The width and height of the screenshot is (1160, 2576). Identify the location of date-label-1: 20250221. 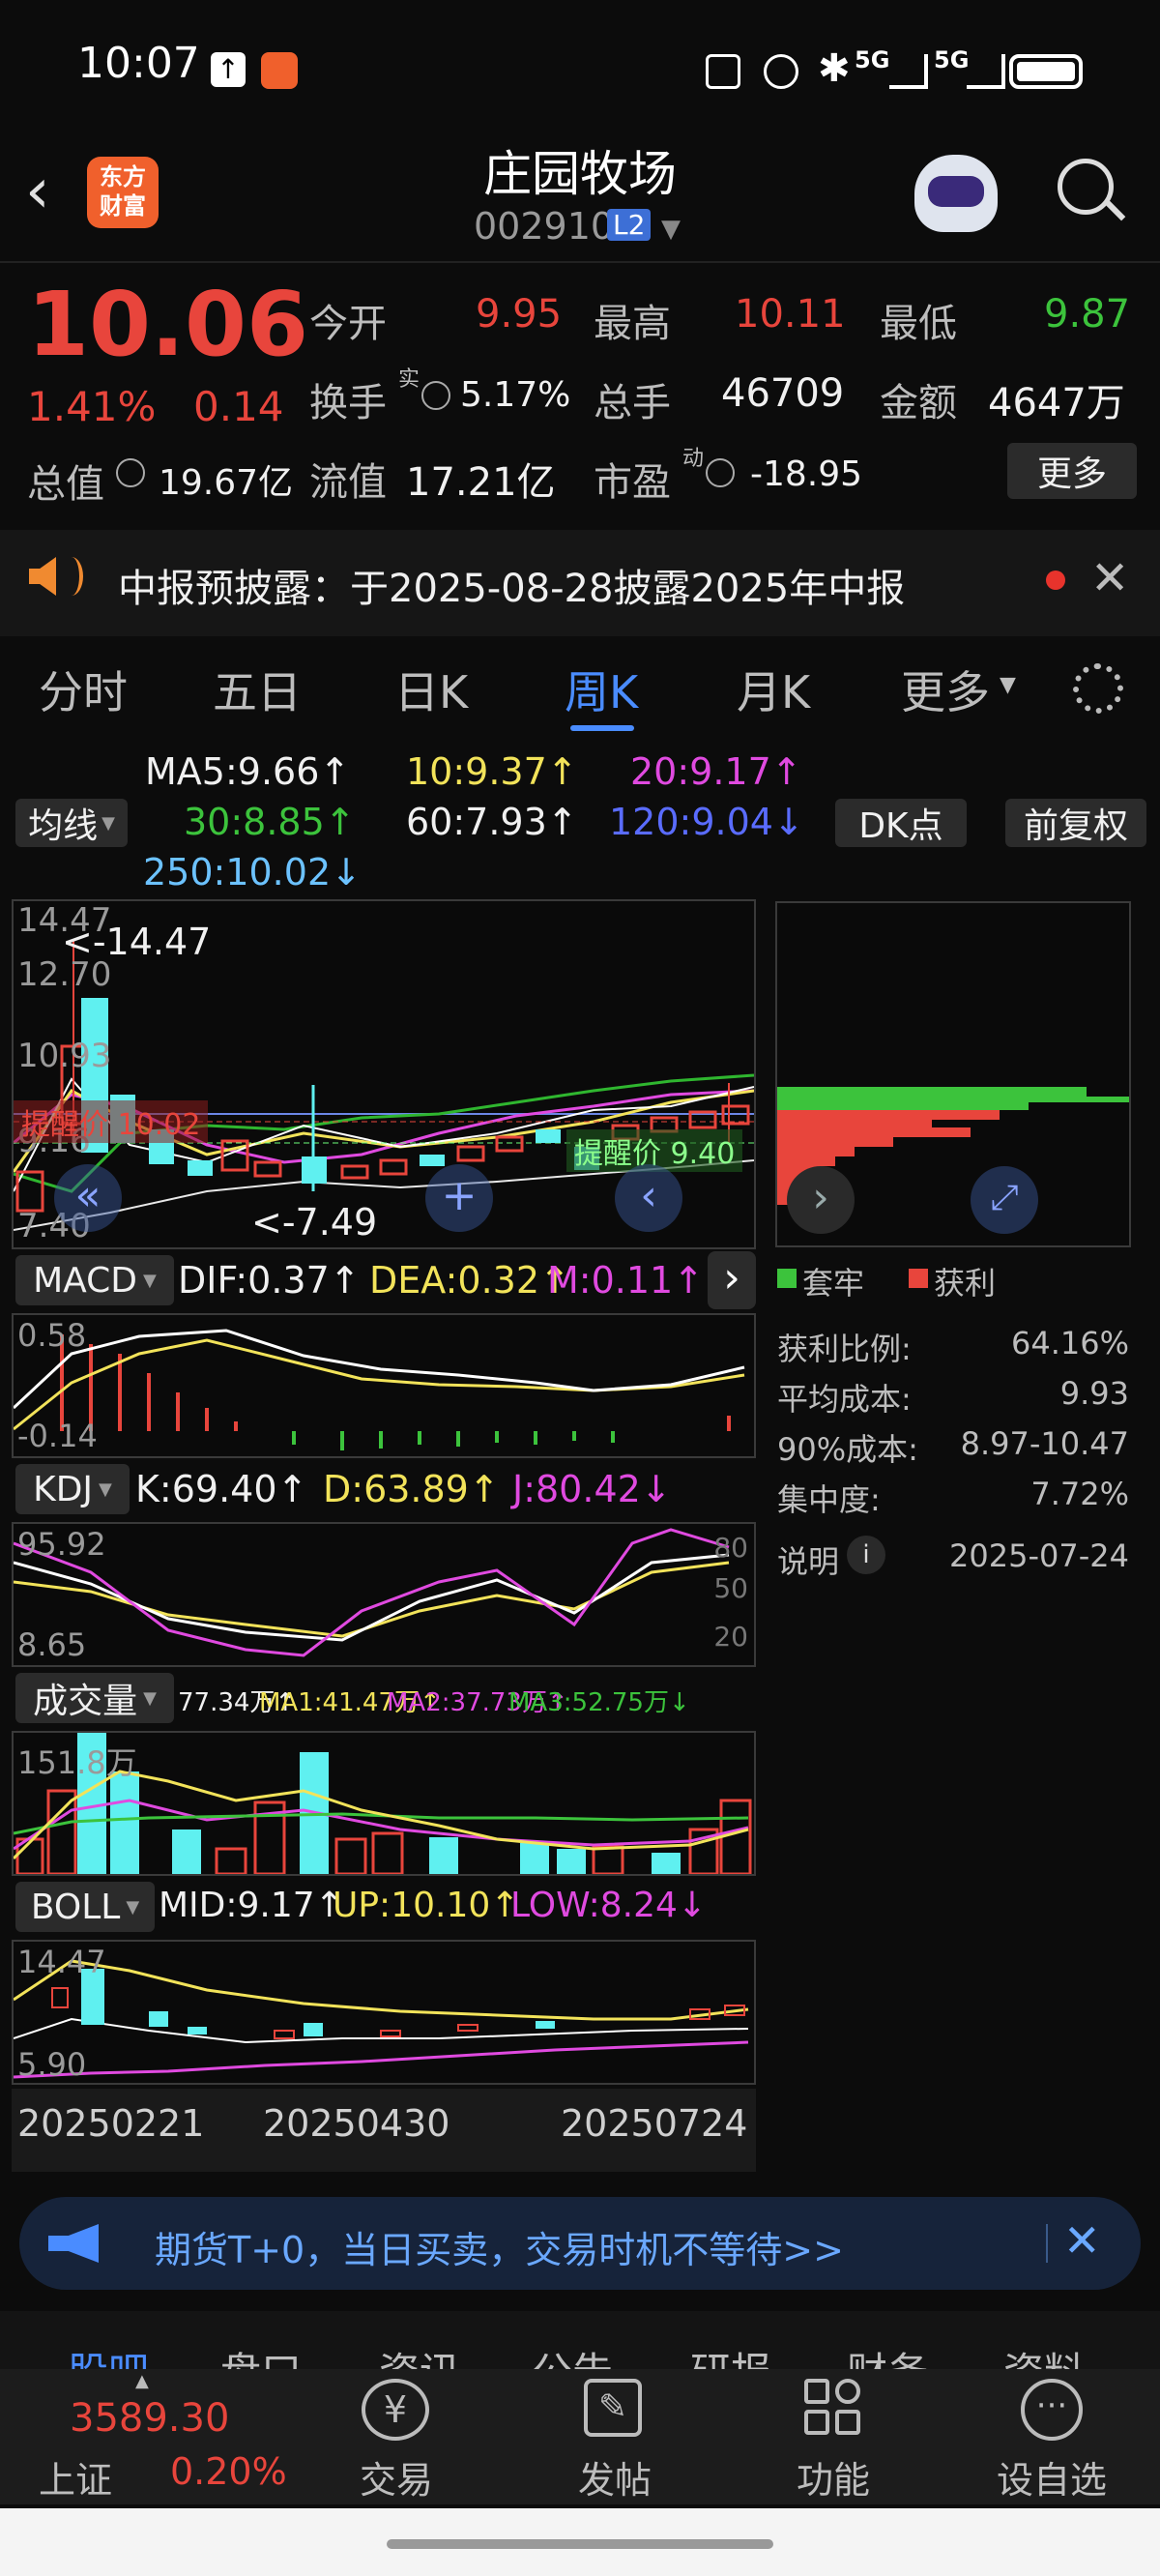
(111, 2123).